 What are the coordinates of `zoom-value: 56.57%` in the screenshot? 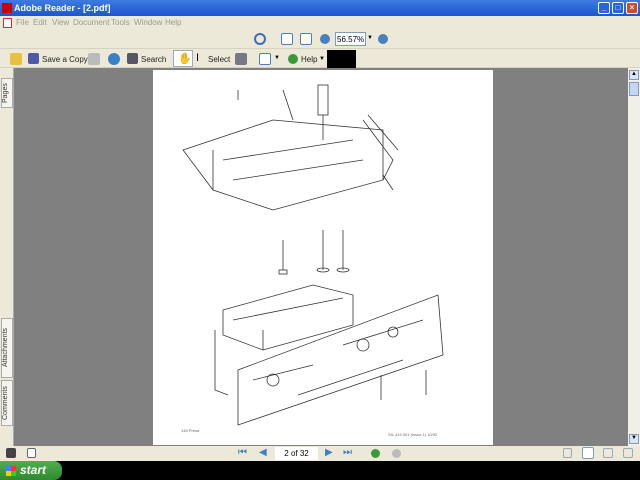 It's located at (351, 39).